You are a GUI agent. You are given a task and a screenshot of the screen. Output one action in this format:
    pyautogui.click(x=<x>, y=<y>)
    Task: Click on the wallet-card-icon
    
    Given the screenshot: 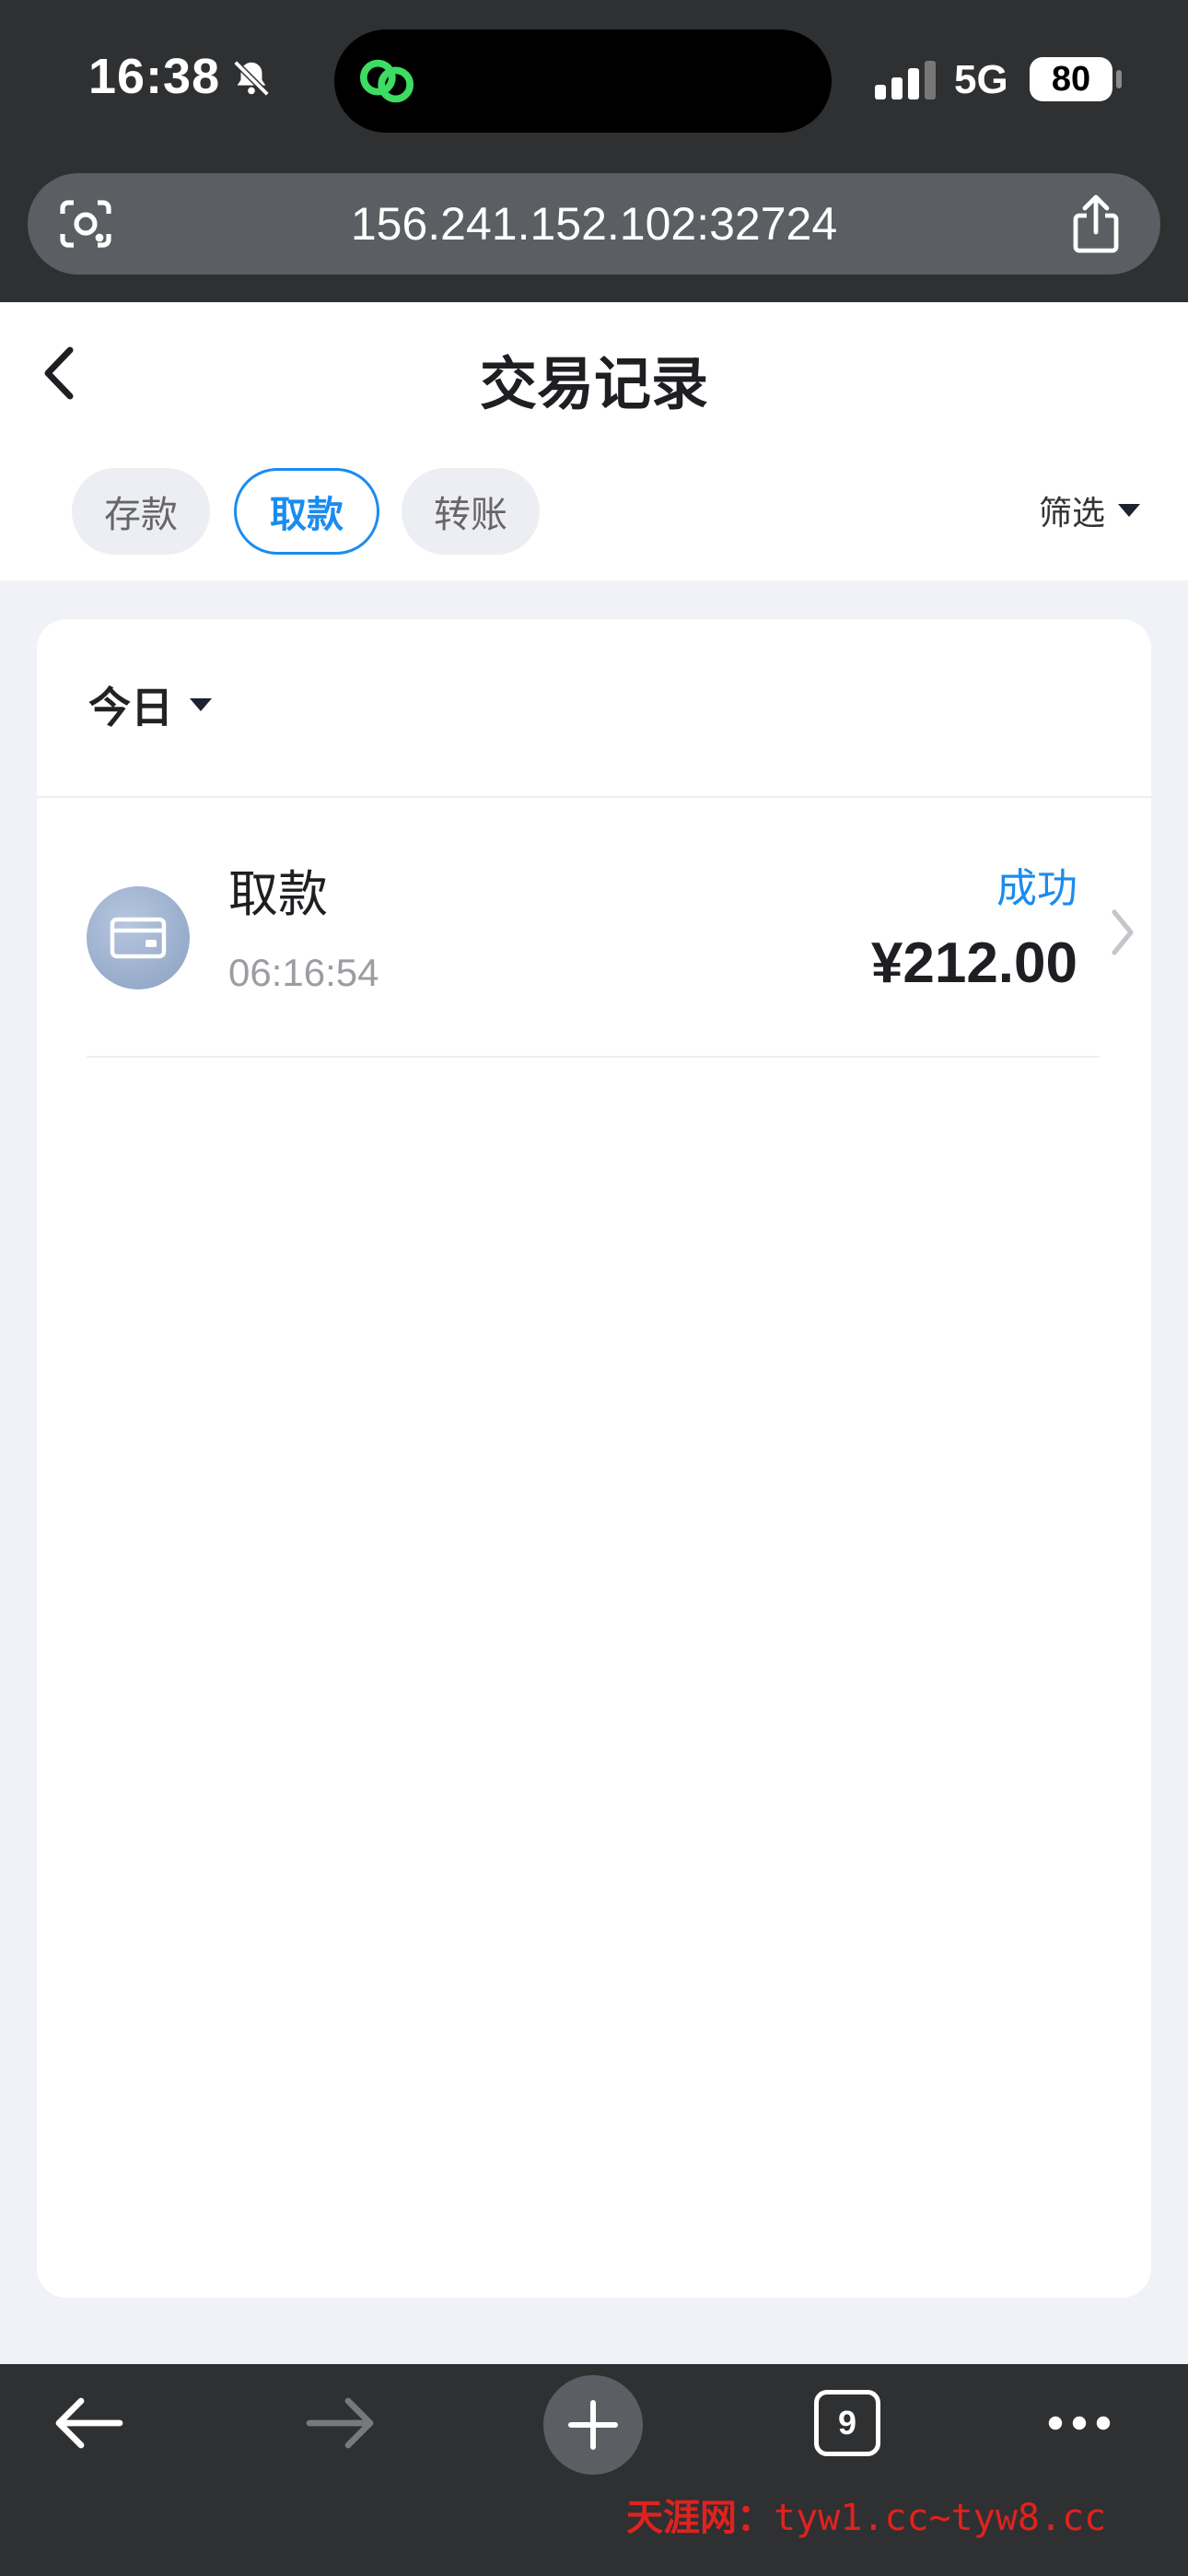 What is the action you would take?
    pyautogui.click(x=138, y=938)
    